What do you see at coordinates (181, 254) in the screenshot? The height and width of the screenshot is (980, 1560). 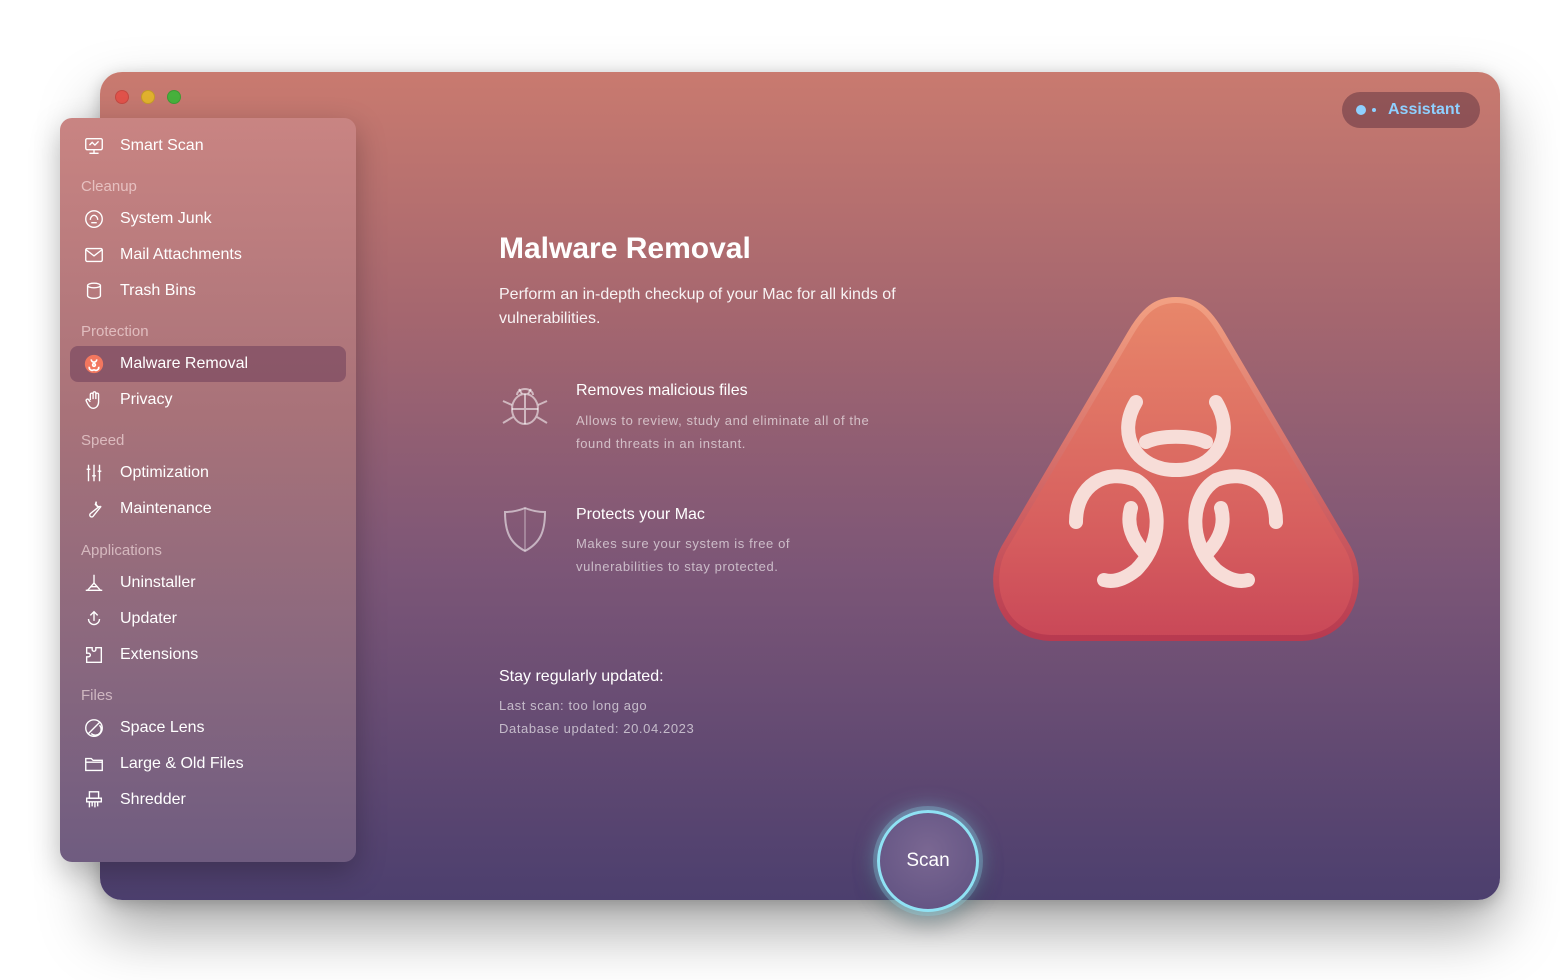 I see `sidebar-item-label: Mail Attachments` at bounding box center [181, 254].